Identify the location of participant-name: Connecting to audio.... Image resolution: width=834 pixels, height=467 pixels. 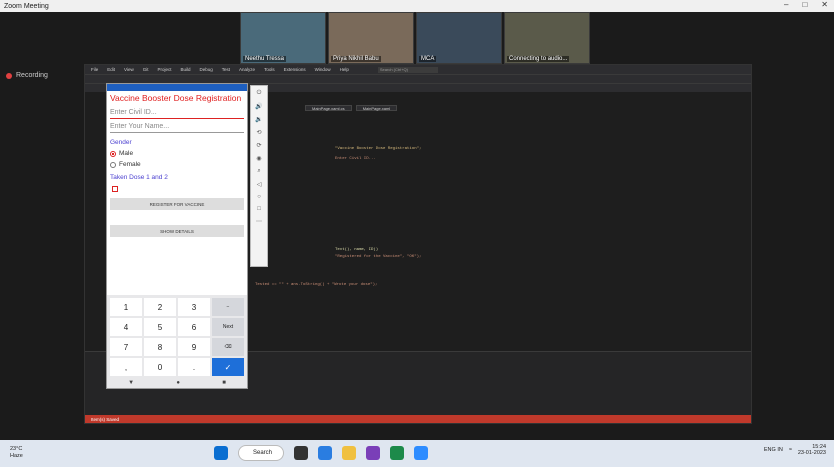
(538, 59).